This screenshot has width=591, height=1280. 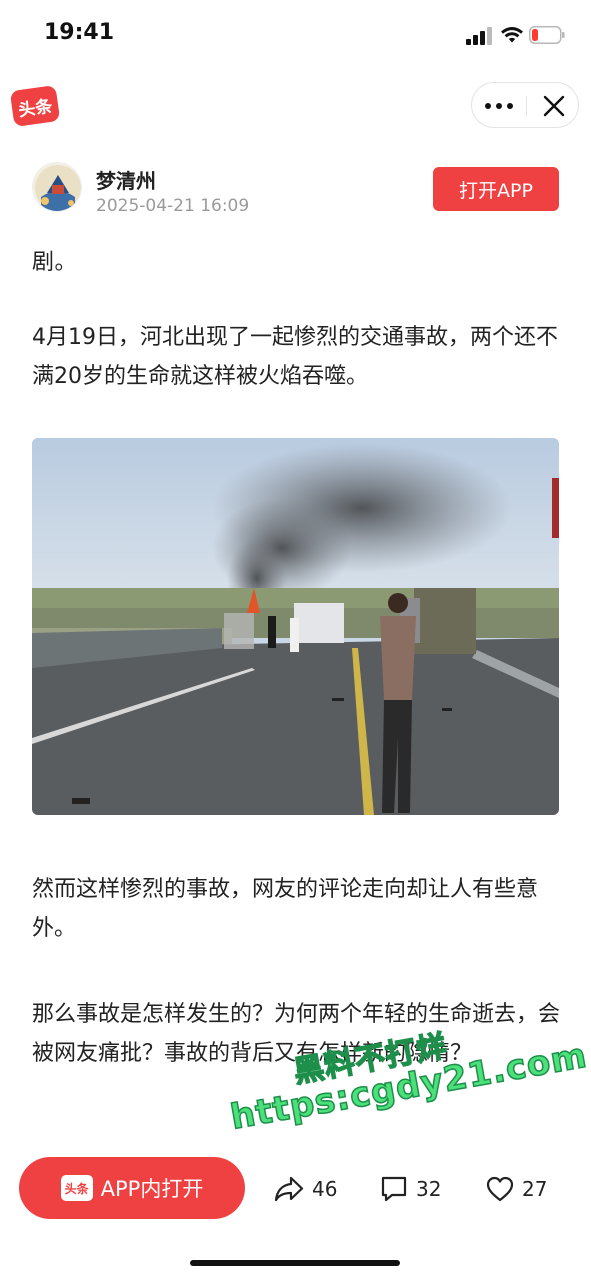 What do you see at coordinates (499, 106) in the screenshot?
I see `more-options-button` at bounding box center [499, 106].